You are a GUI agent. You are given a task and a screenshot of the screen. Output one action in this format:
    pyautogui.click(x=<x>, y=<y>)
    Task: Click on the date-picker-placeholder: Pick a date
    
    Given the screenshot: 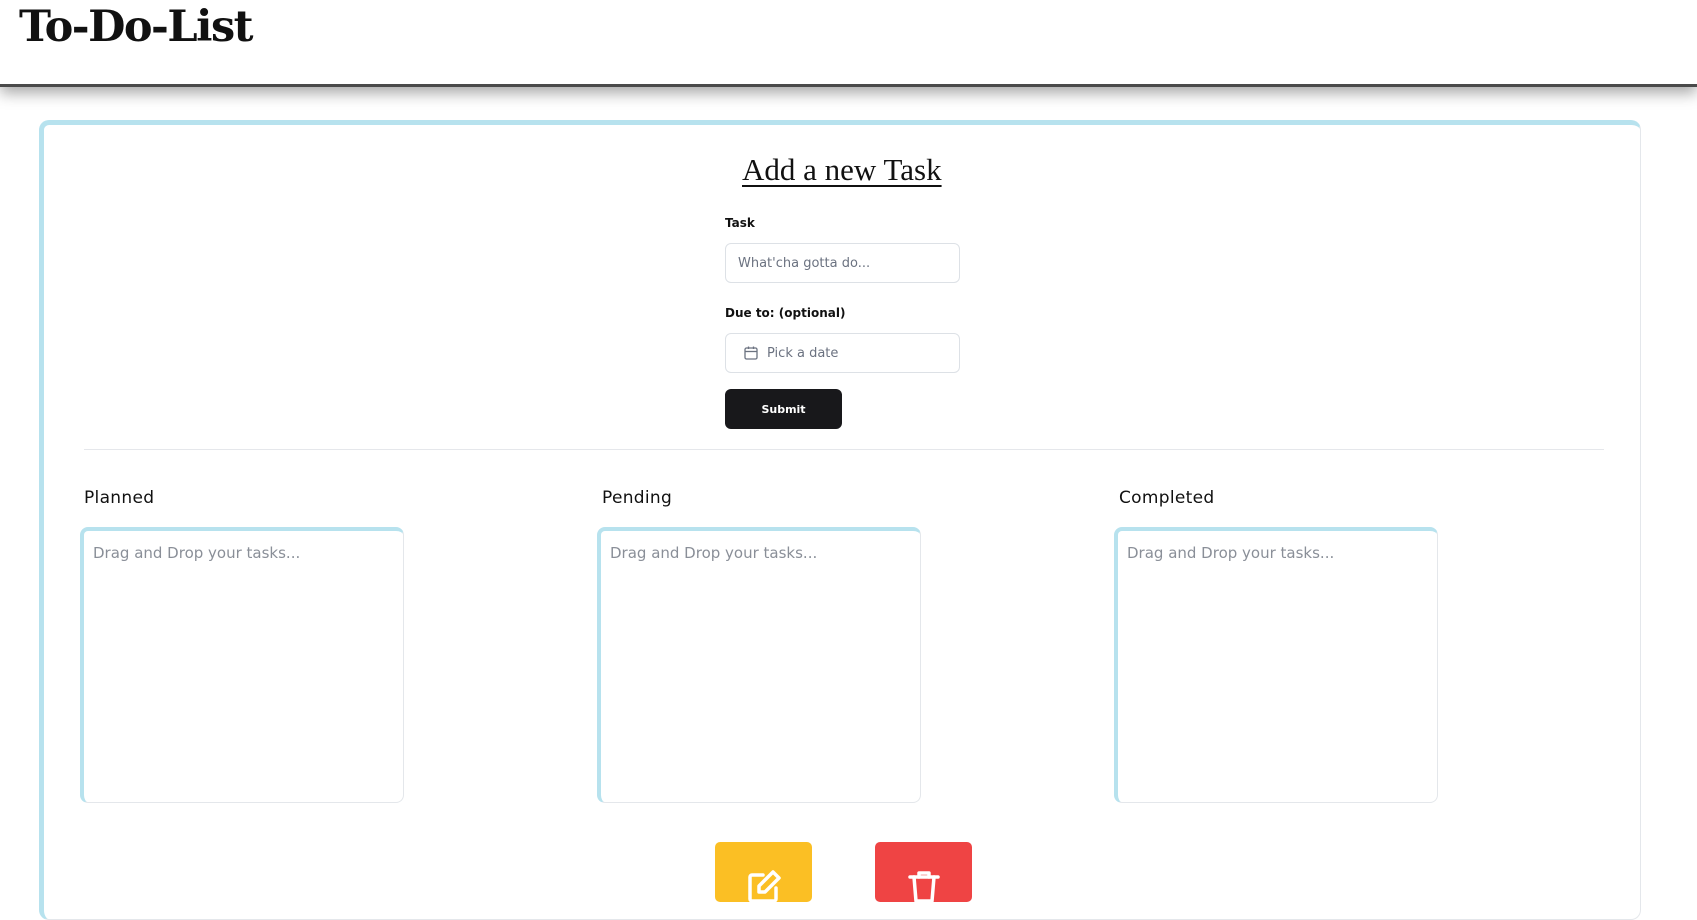 What is the action you would take?
    pyautogui.click(x=803, y=353)
    